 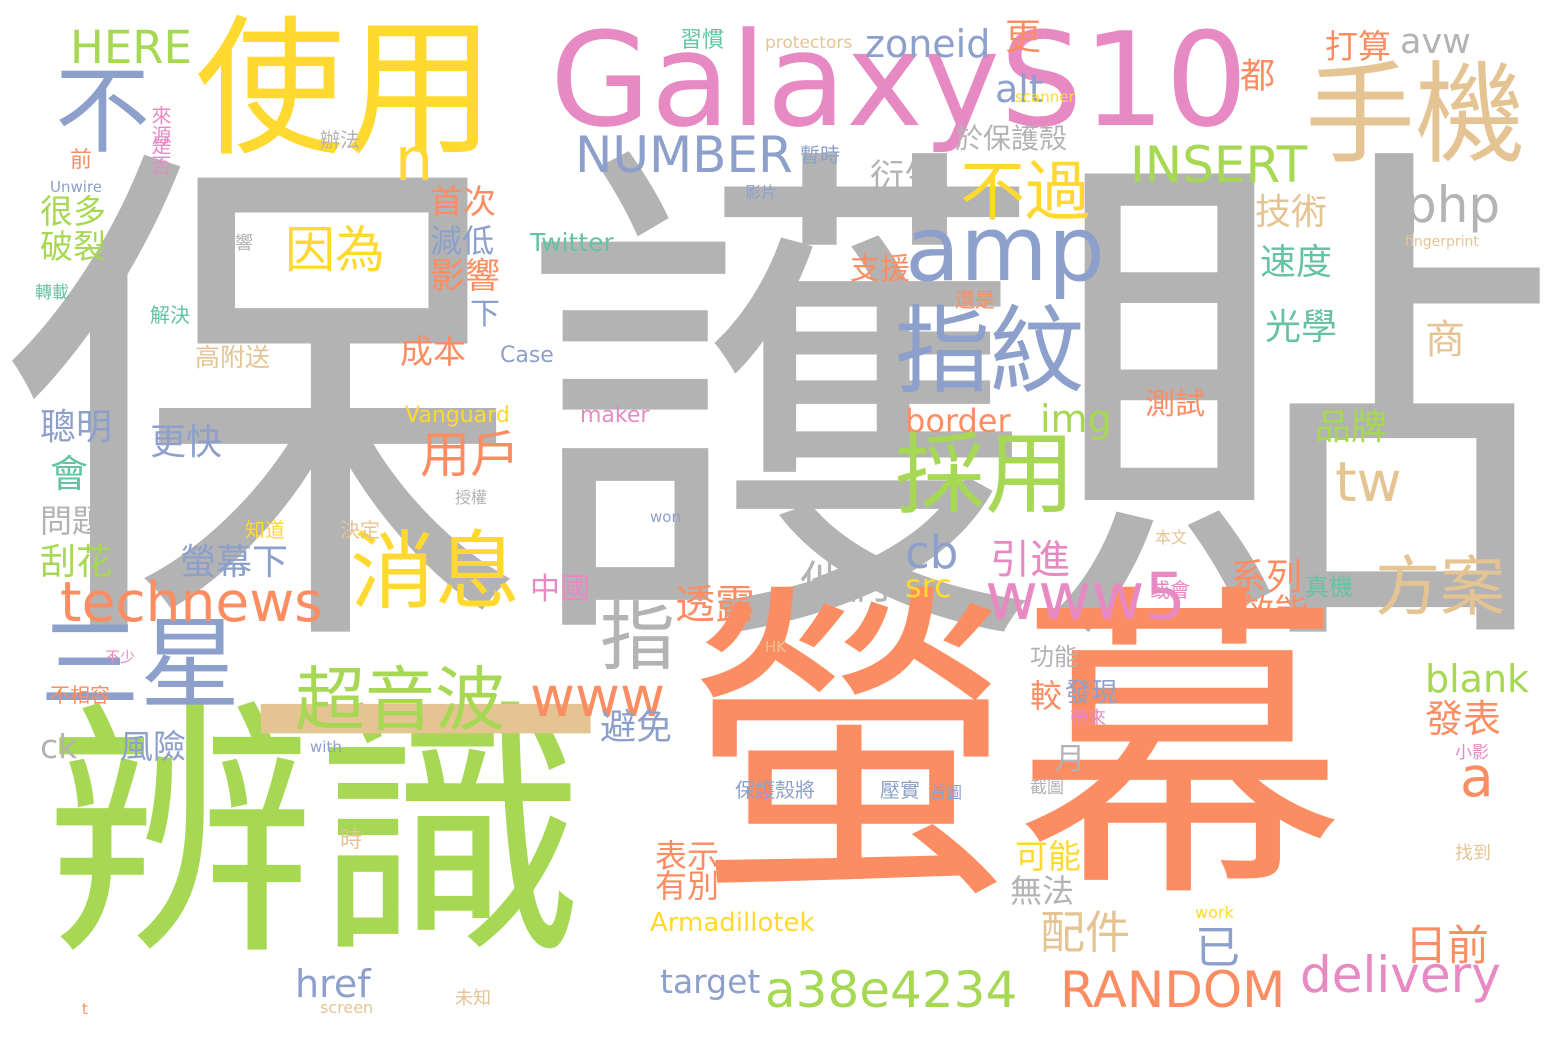 What do you see at coordinates (990, 352) in the screenshot?
I see `cloud-word: 指紋` at bounding box center [990, 352].